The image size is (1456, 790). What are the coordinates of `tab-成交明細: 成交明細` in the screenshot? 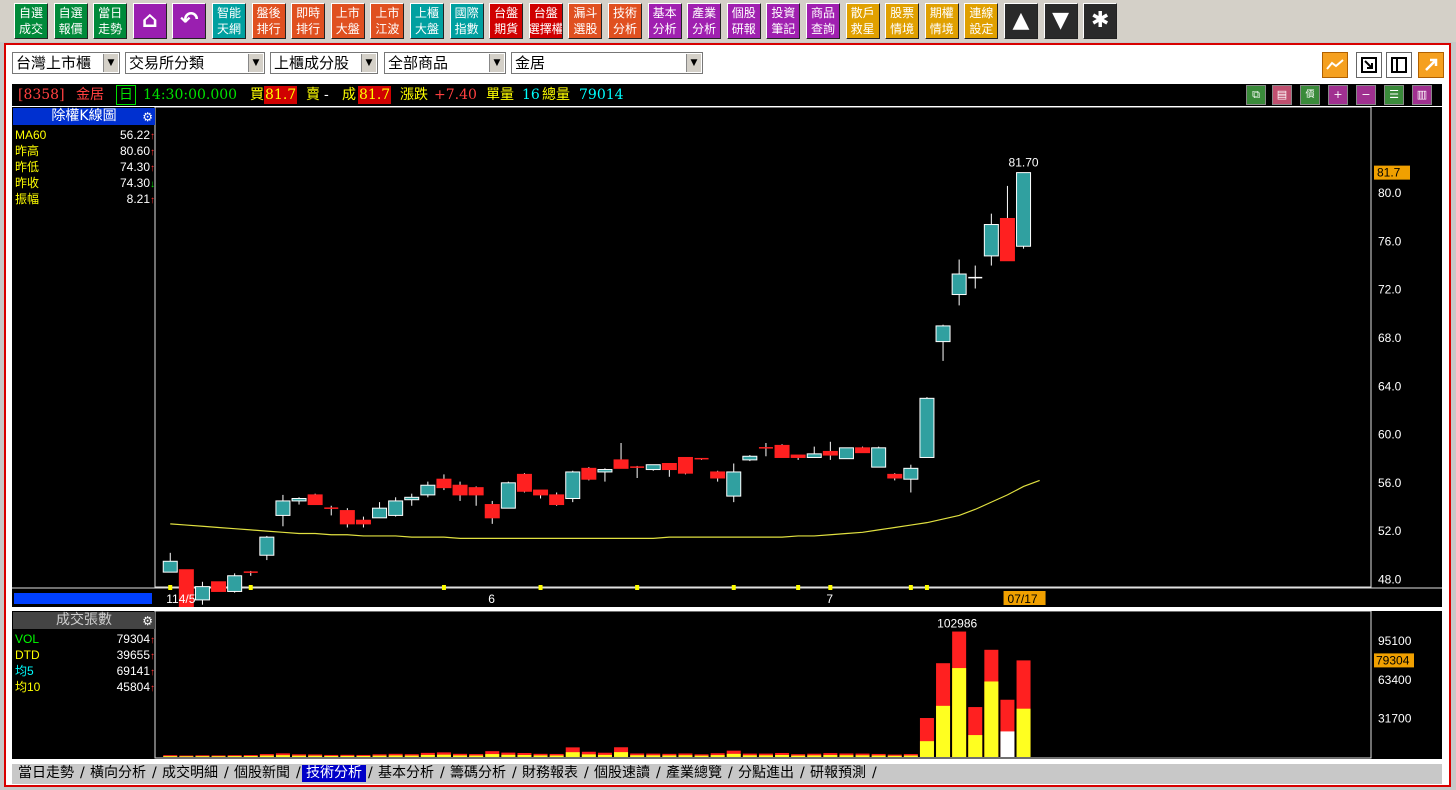 It's located at (190, 773).